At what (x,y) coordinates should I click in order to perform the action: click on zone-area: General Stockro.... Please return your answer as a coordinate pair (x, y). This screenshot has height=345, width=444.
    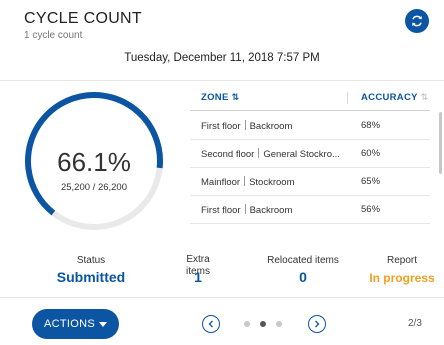
    Looking at the image, I should click on (301, 154).